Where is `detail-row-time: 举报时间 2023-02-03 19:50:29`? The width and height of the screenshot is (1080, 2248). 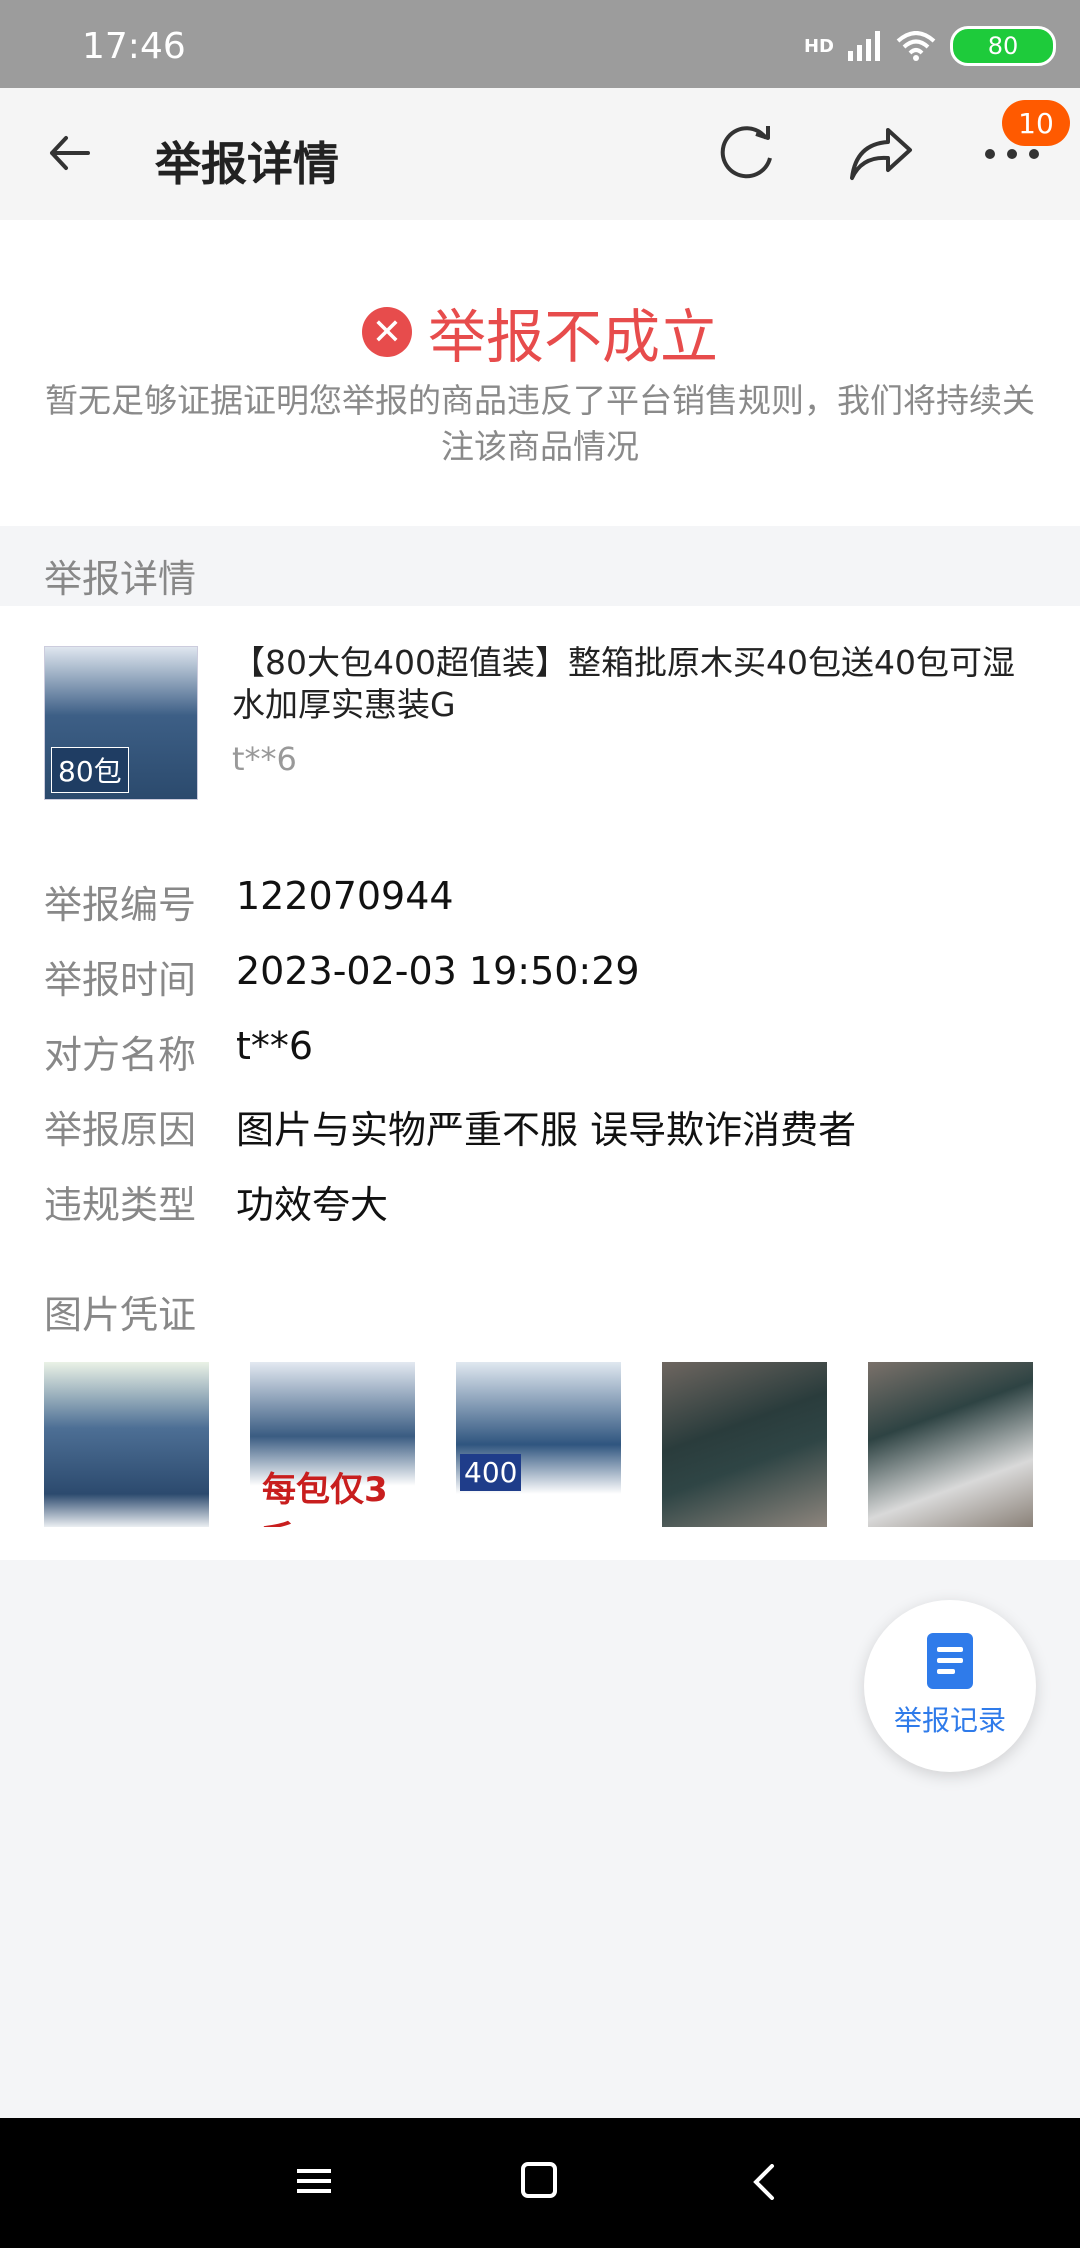
detail-row-time: 举报时间 2023-02-03 19:50:29 is located at coordinates (342, 976).